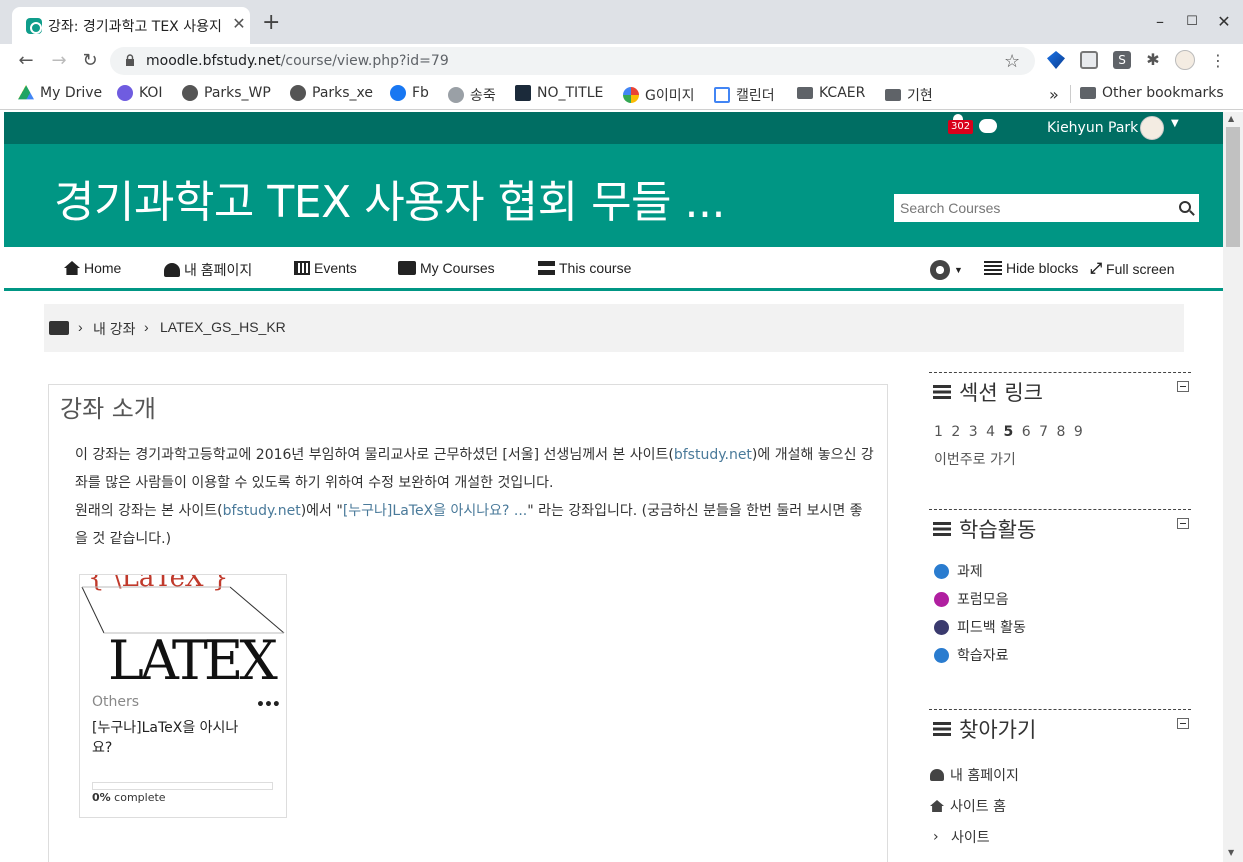 This screenshot has width=1243, height=862. Describe the element at coordinates (980, 627) in the screenshot. I see `activity-feedback: 피드백 활동` at that location.